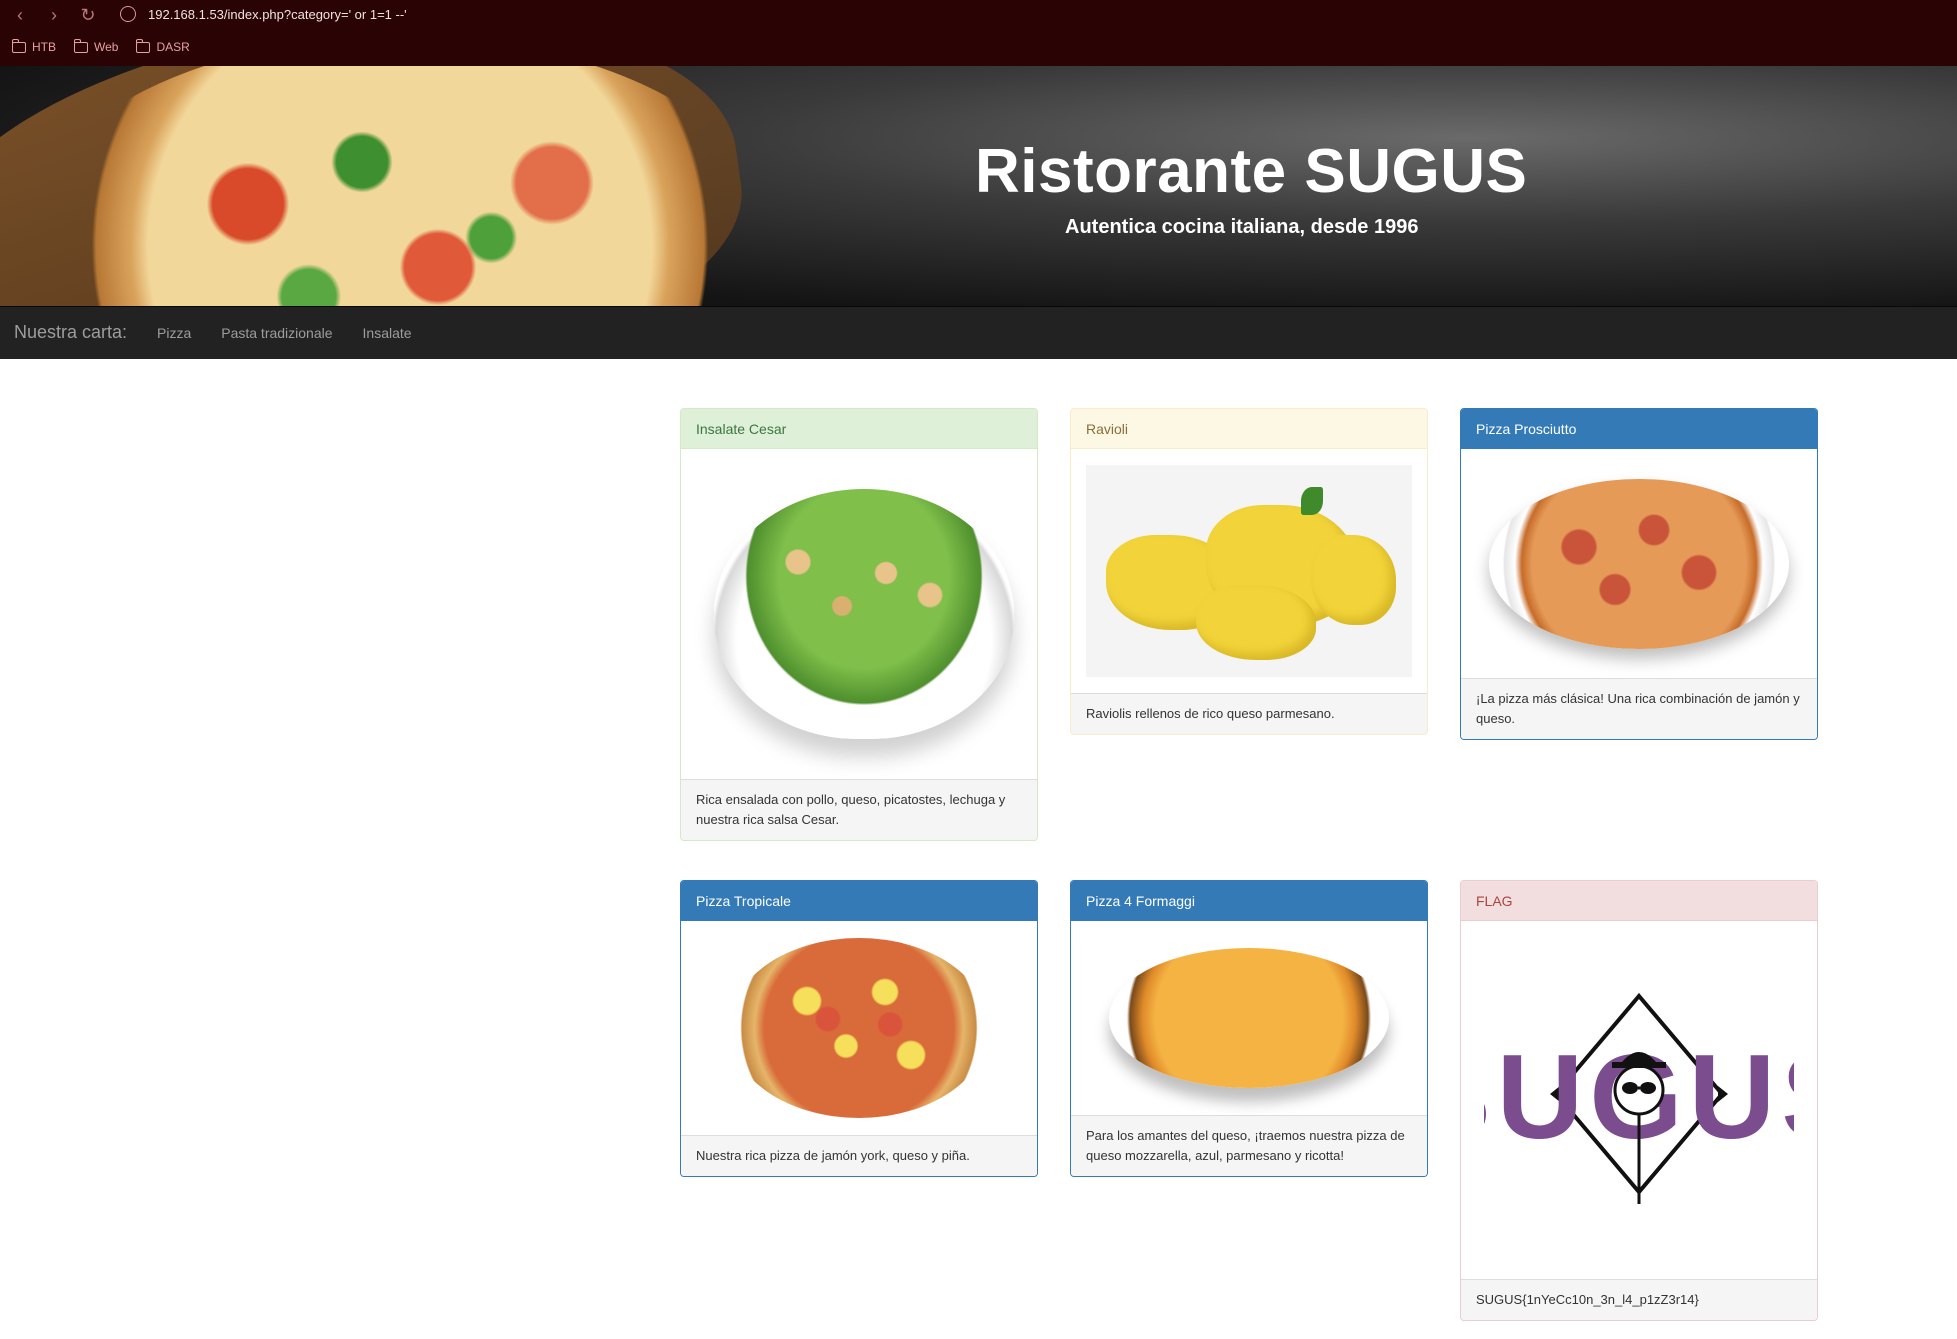 The width and height of the screenshot is (1957, 1339). What do you see at coordinates (1639, 1299) in the screenshot?
I see `flag-text: SUGUS{1nYeCc10n_3n_l4_p1zZ3r14}` at bounding box center [1639, 1299].